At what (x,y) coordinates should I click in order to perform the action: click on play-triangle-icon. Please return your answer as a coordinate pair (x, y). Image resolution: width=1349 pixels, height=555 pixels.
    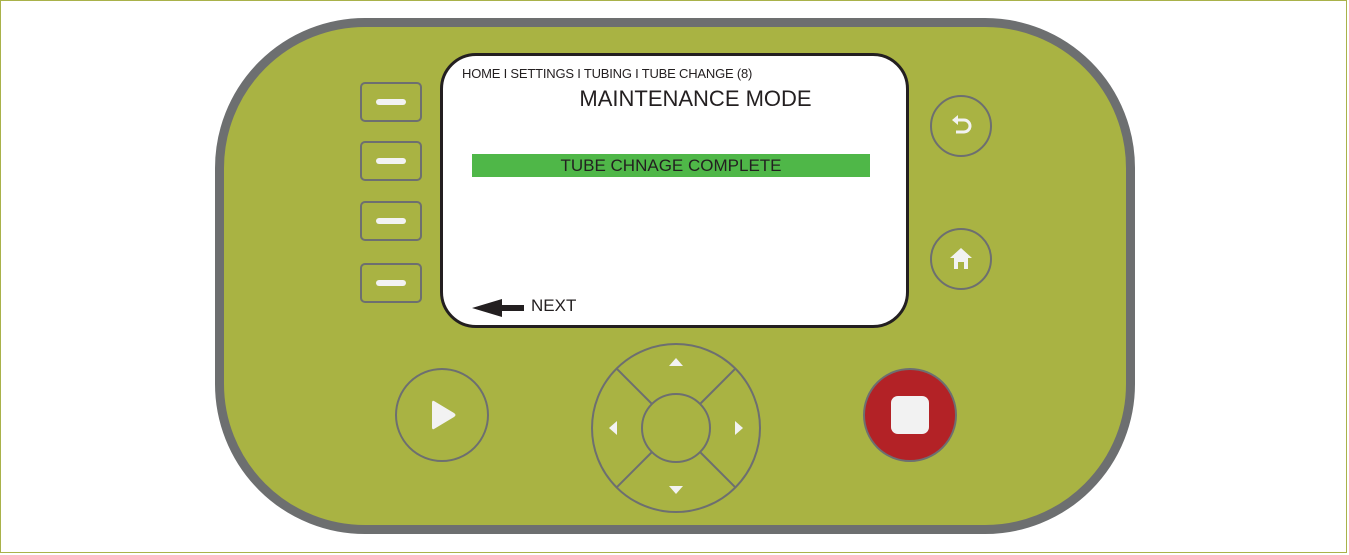
    Looking at the image, I should click on (444, 415).